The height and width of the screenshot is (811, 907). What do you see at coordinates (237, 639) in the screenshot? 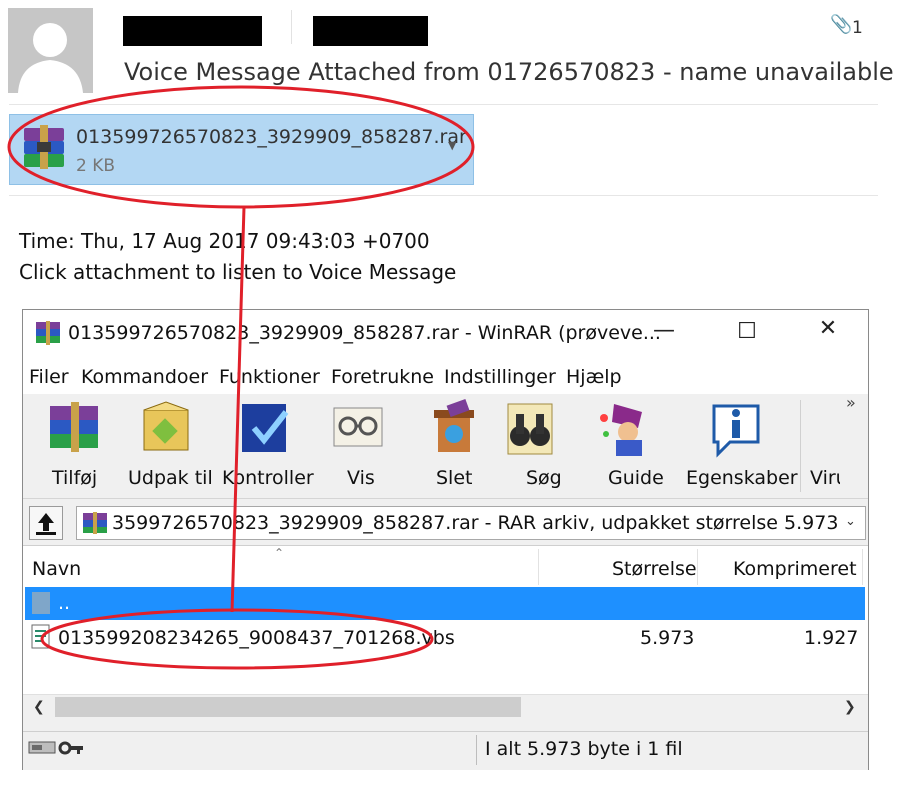
I see `annotation-ellipse-vbs` at bounding box center [237, 639].